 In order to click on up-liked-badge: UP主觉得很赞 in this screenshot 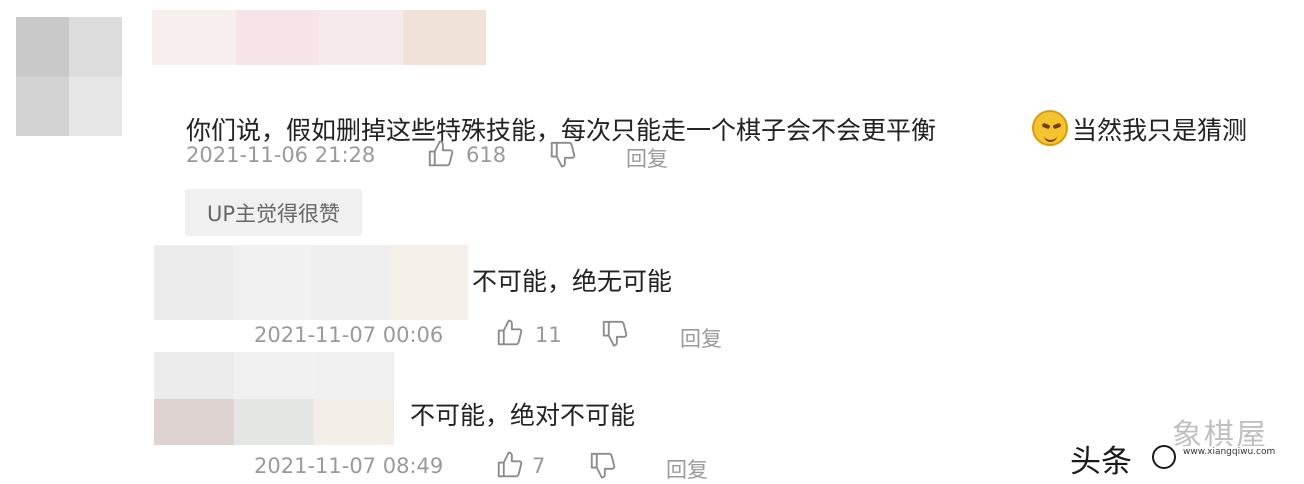, I will do `click(273, 212)`.